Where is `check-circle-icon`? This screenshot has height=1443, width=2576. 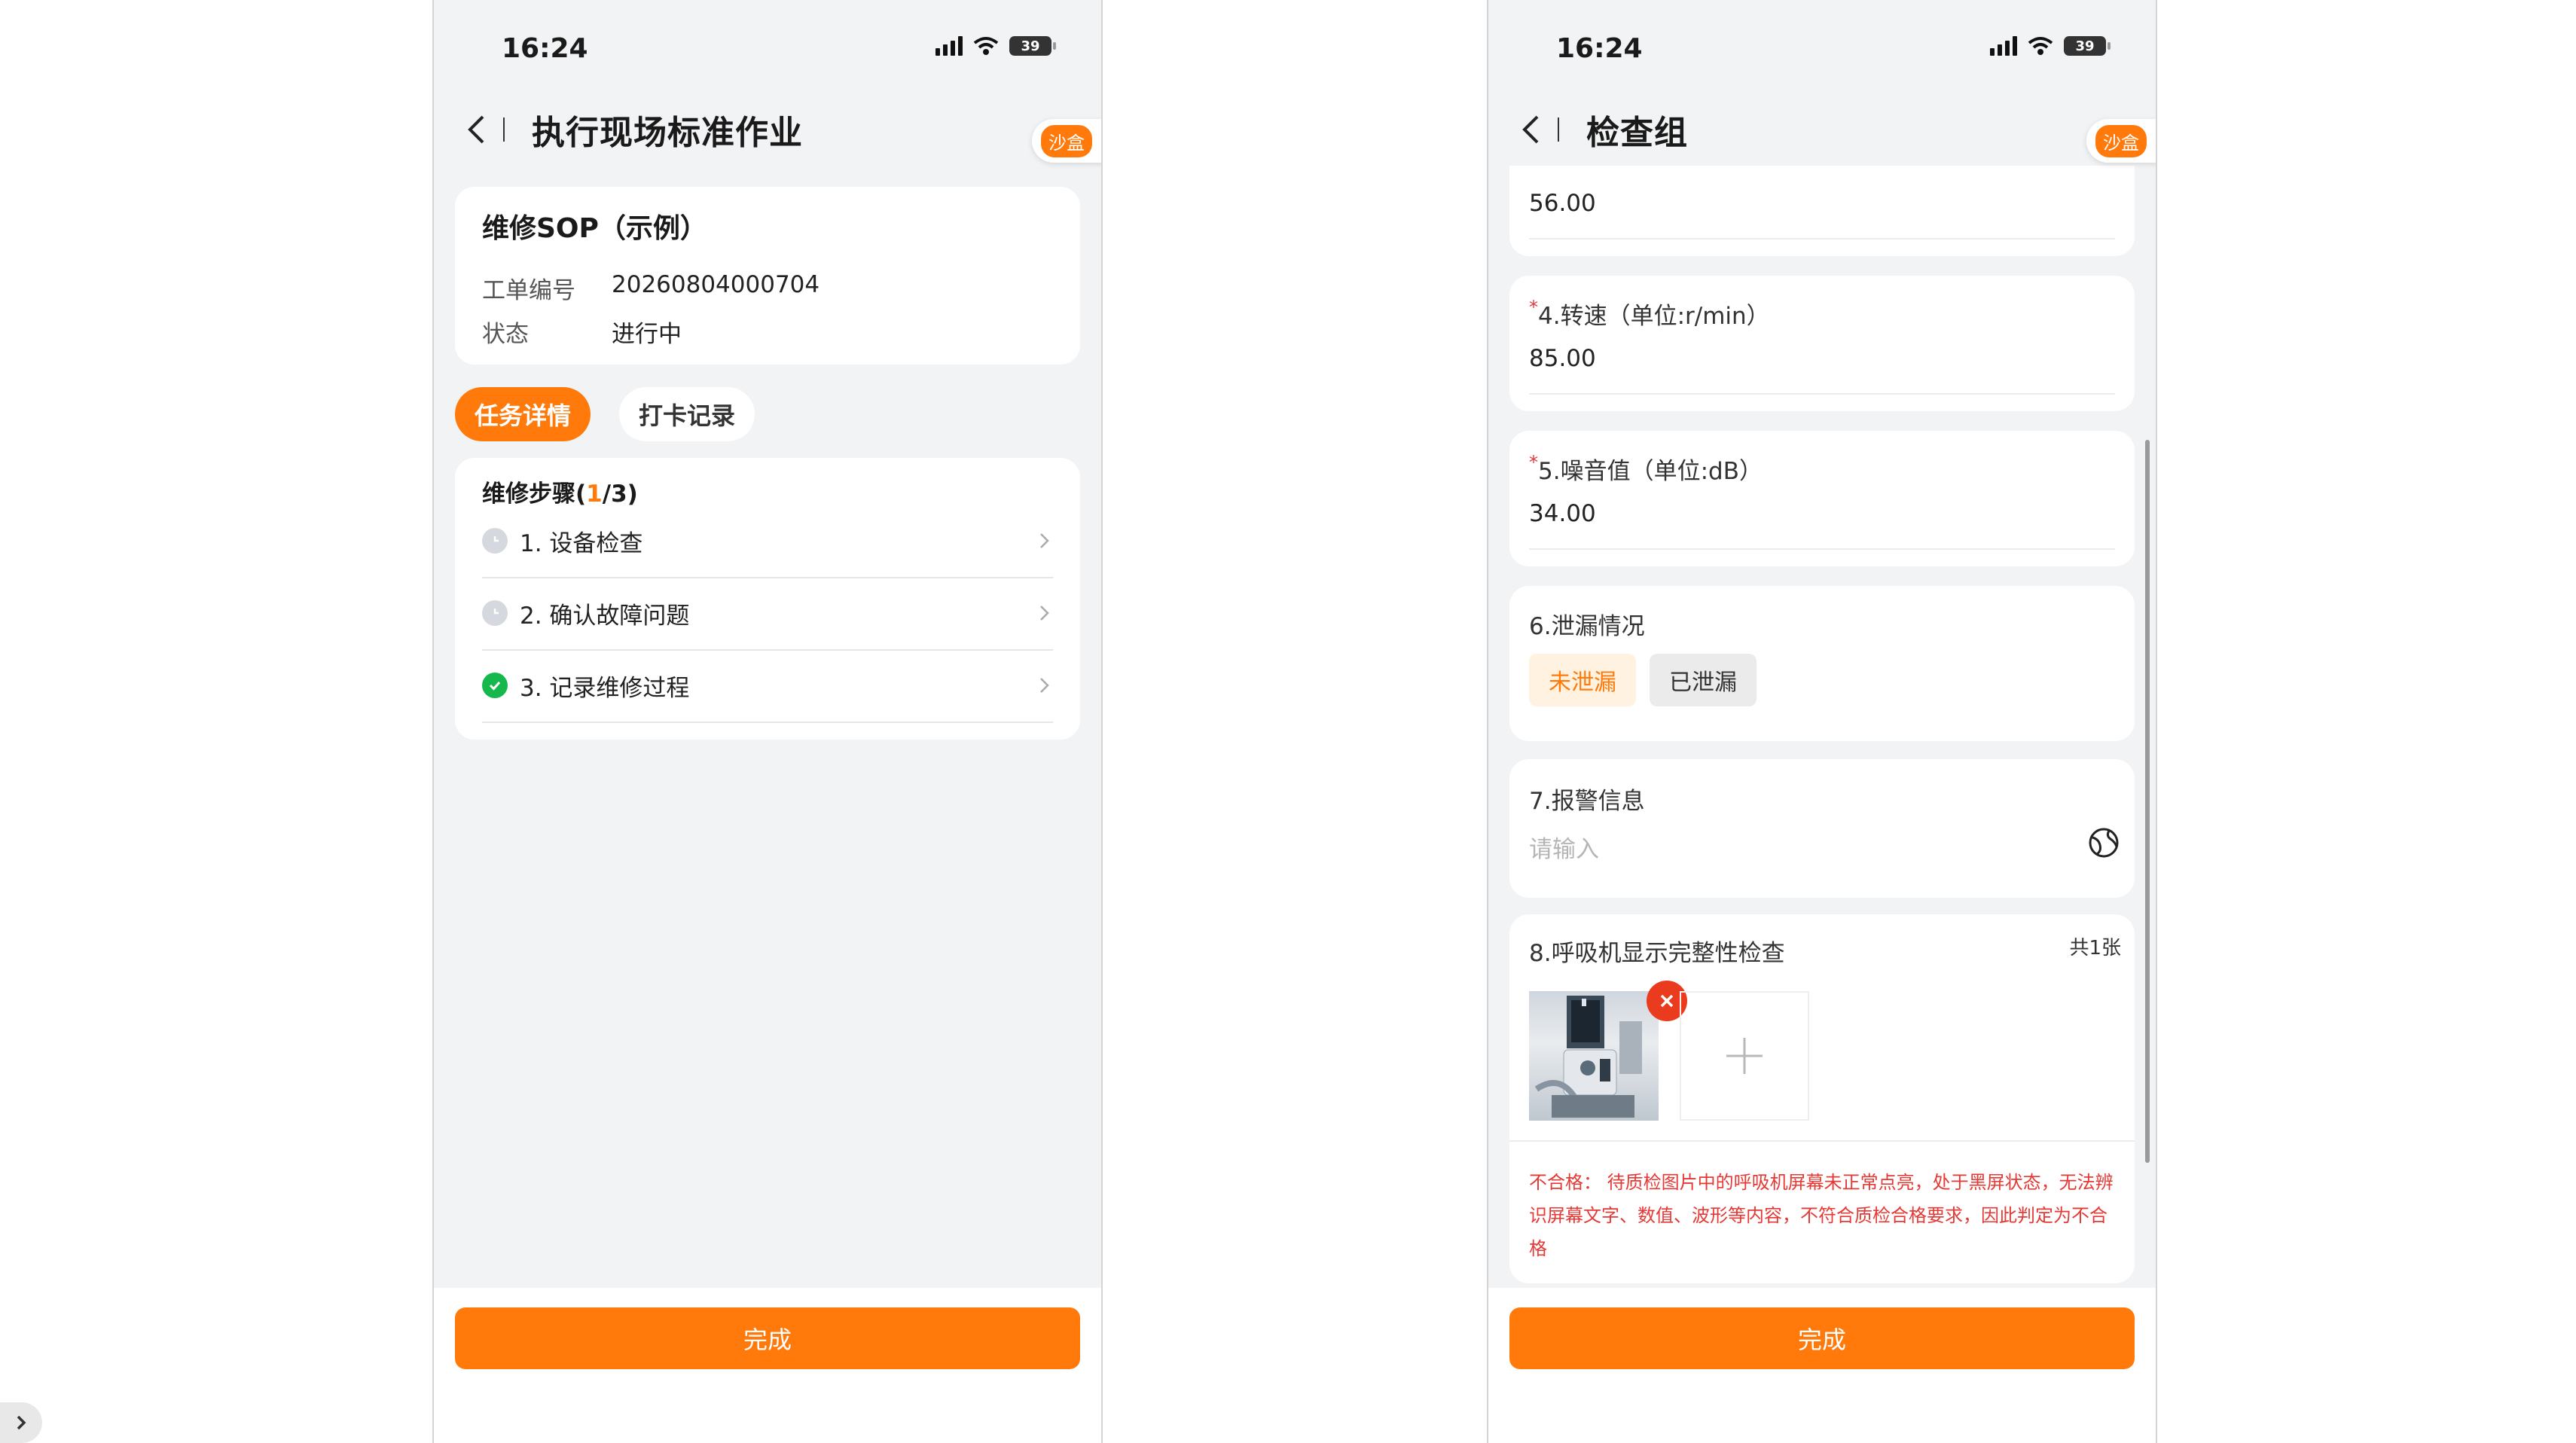
check-circle-icon is located at coordinates (495, 685).